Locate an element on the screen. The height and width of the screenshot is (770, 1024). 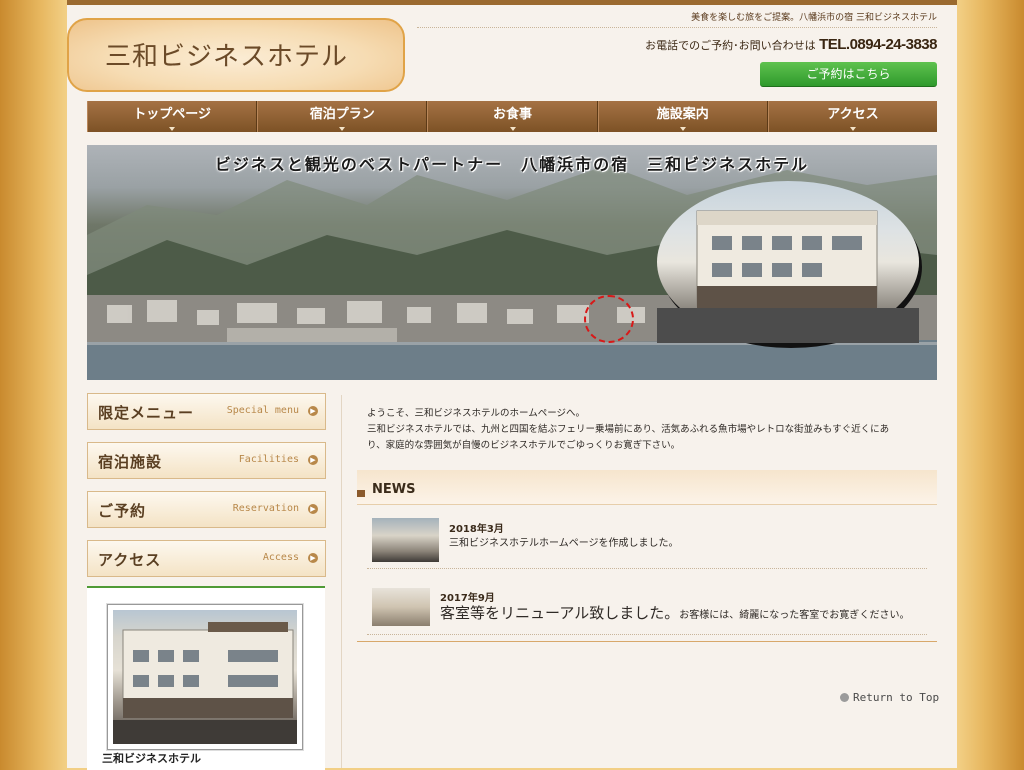
hotel-photo-image is located at coordinates (205, 677).